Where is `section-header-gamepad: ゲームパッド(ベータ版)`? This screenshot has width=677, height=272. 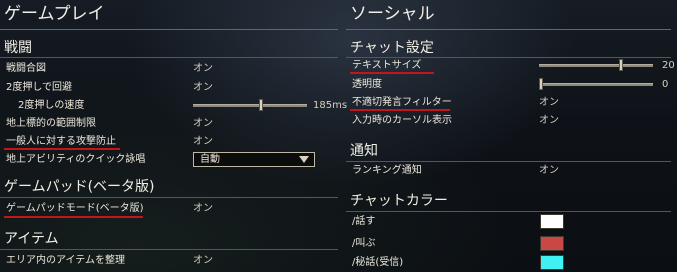 section-header-gamepad: ゲームパッド(ベータ版) is located at coordinates (79, 187).